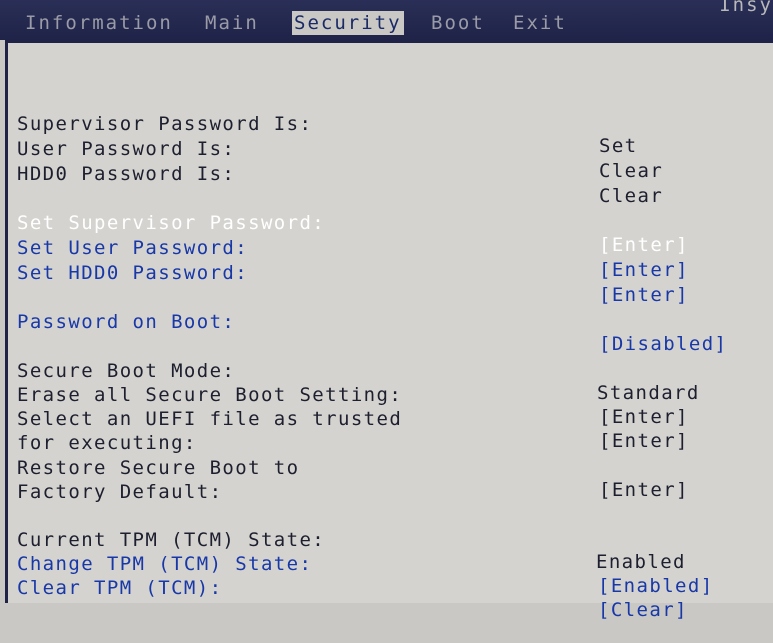 The image size is (773, 643). I want to click on setting-row-secure-boot-mode: Secure Boot Mode: Standard, so click(390, 371).